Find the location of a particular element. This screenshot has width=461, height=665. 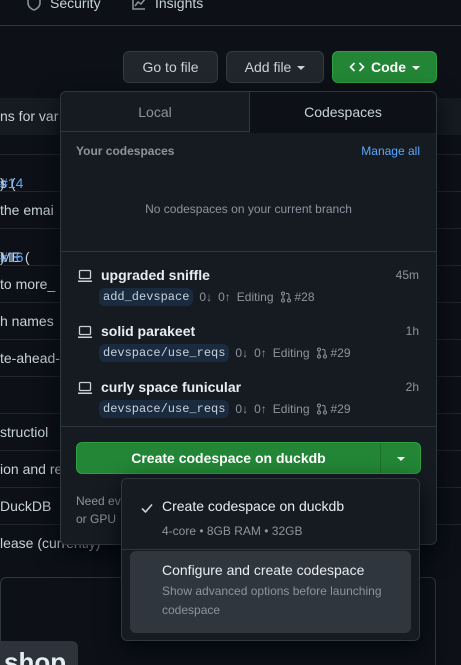

menu-item-title: Create codespace on duckdb is located at coordinates (253, 506).